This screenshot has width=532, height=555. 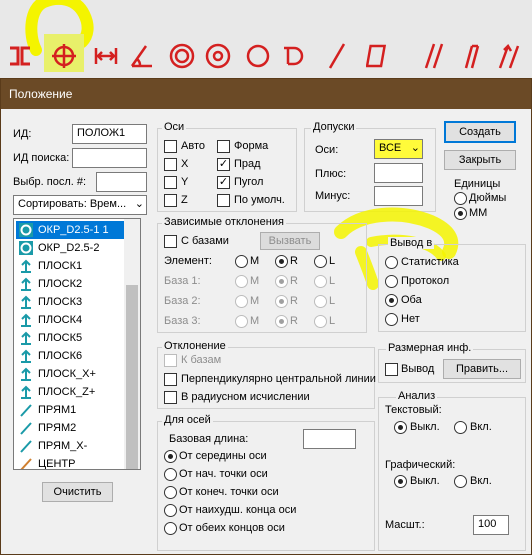 I want to click on form-checkbox, so click(x=223, y=146).